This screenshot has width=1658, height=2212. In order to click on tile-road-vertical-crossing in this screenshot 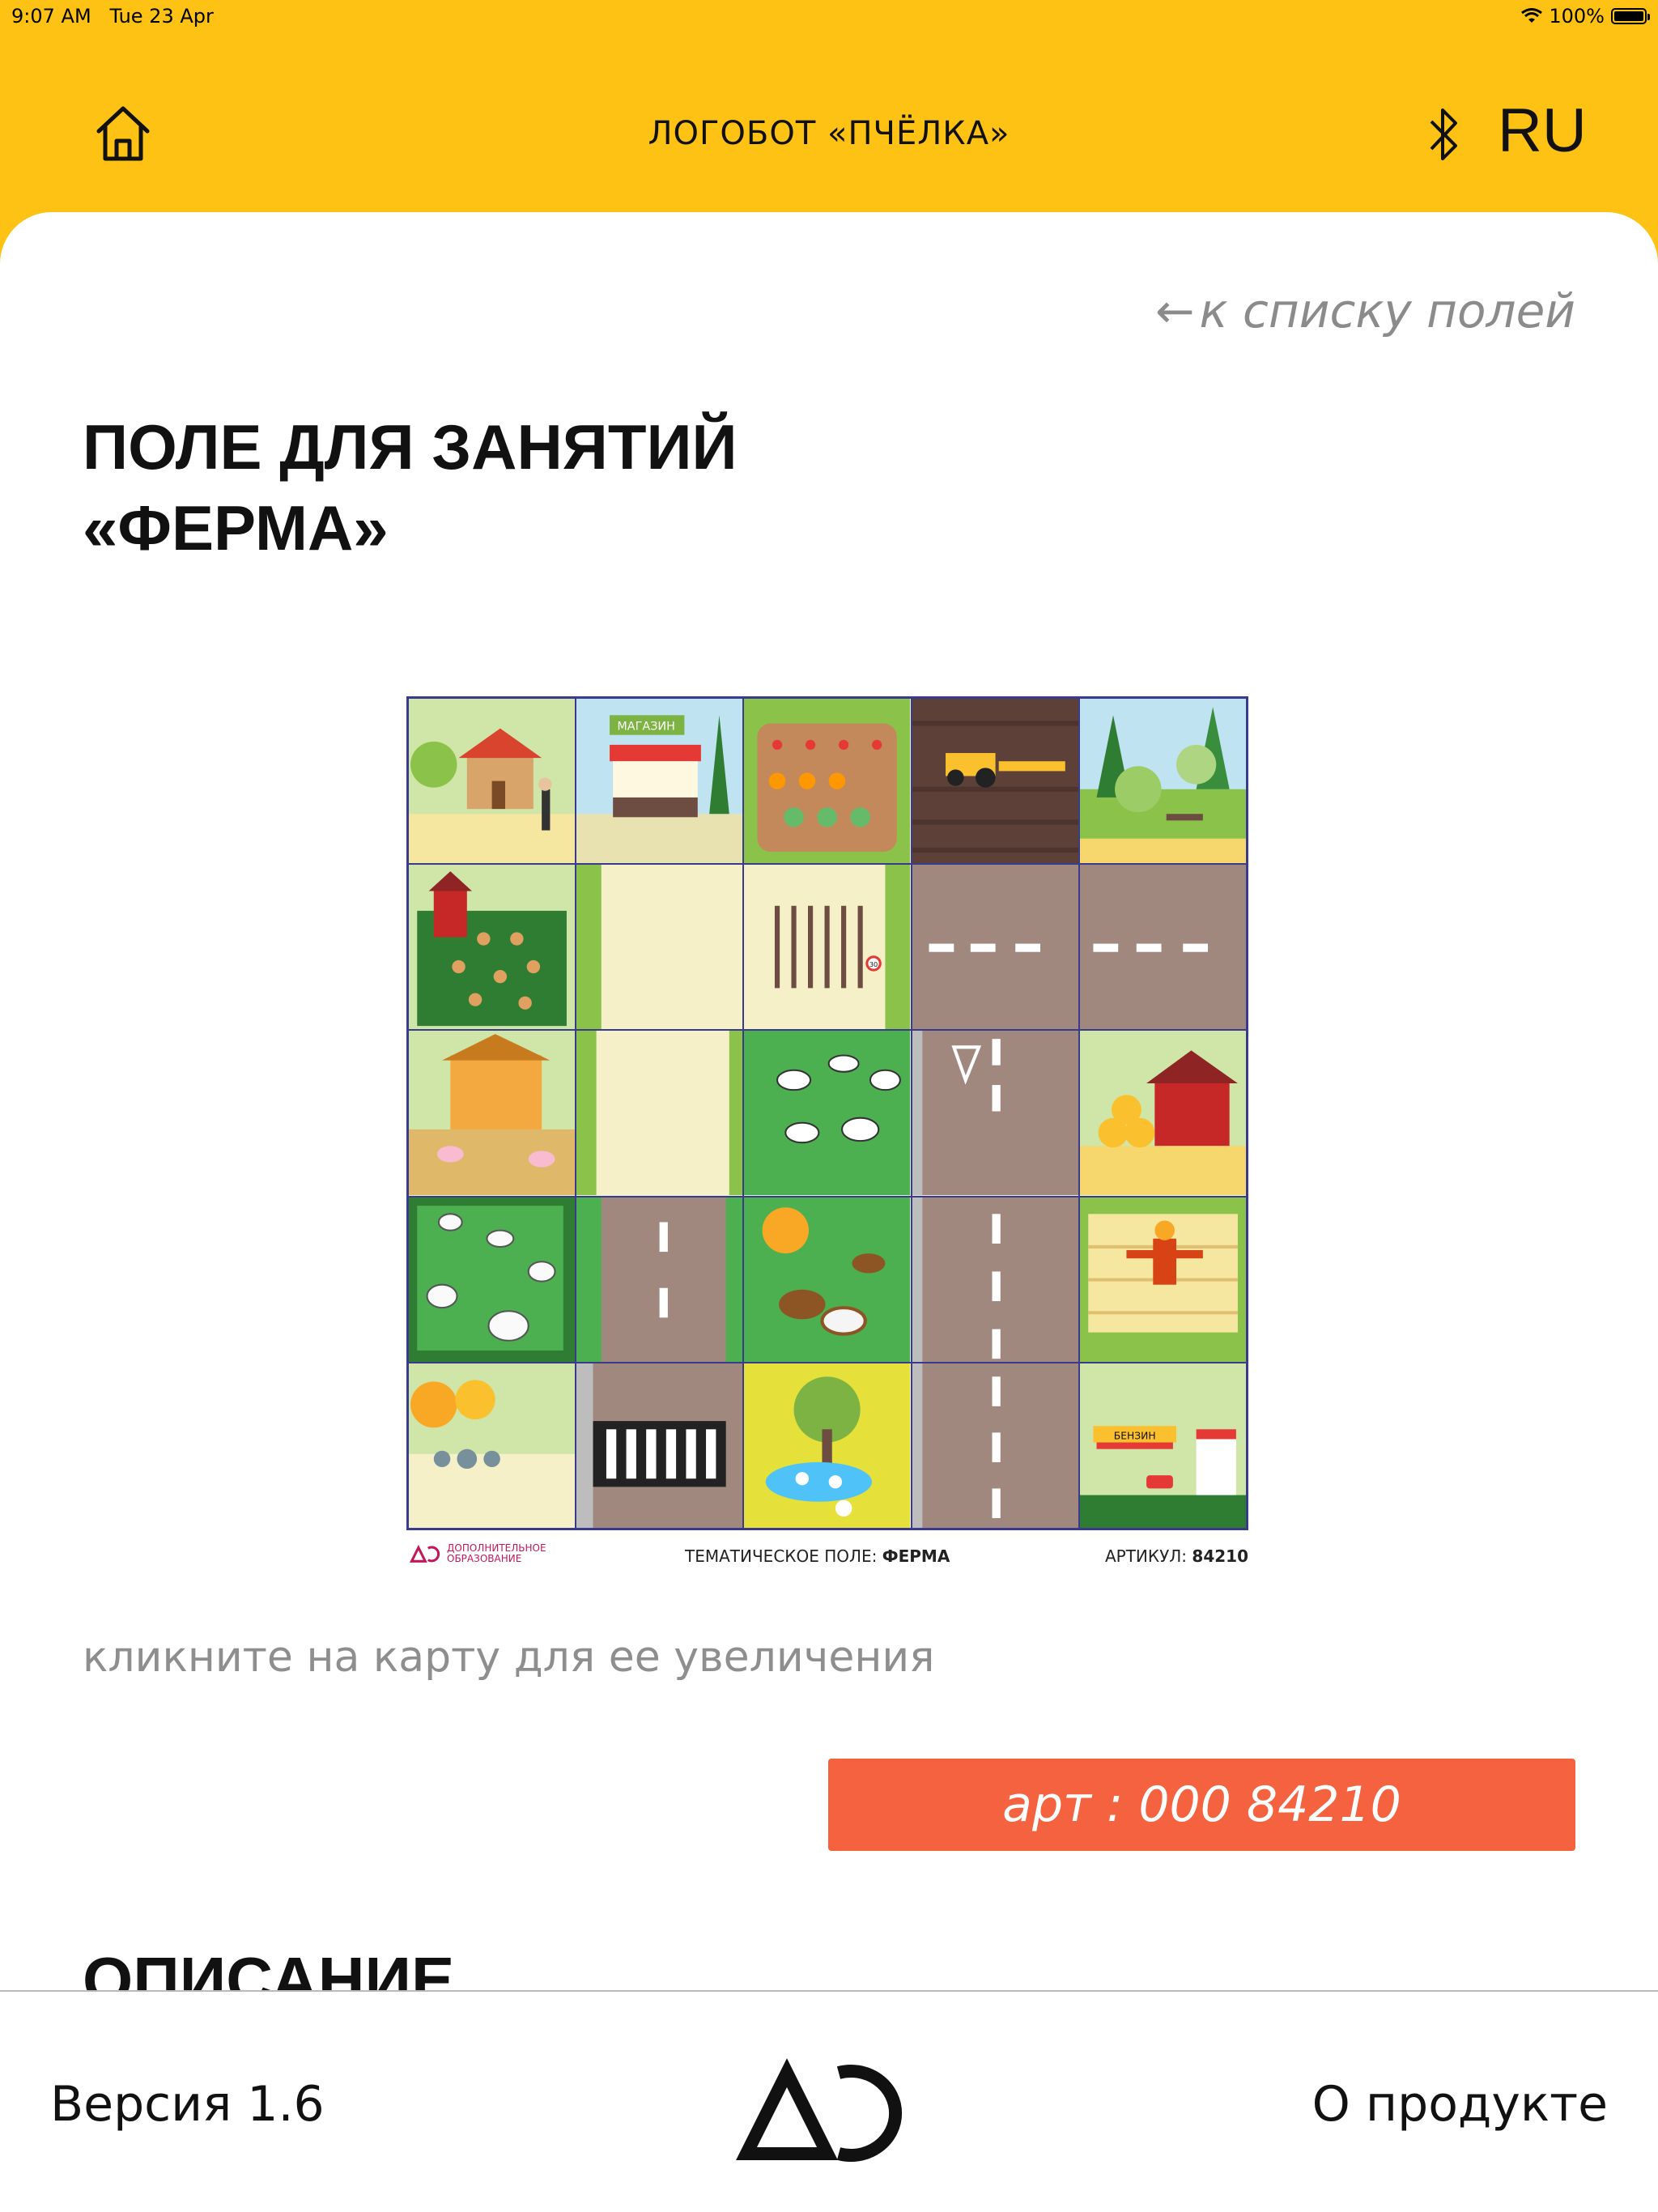, I will do `click(995, 1113)`.